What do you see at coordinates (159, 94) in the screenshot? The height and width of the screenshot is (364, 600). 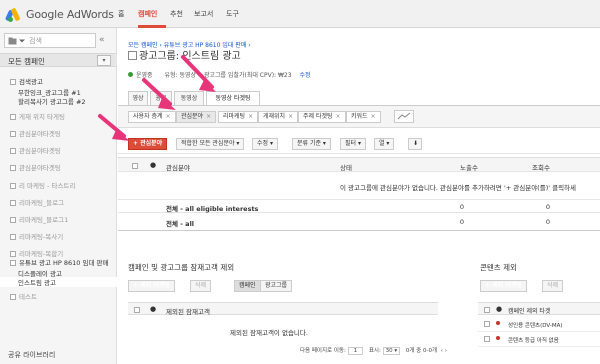 I see `annotation-arrow-filter` at bounding box center [159, 94].